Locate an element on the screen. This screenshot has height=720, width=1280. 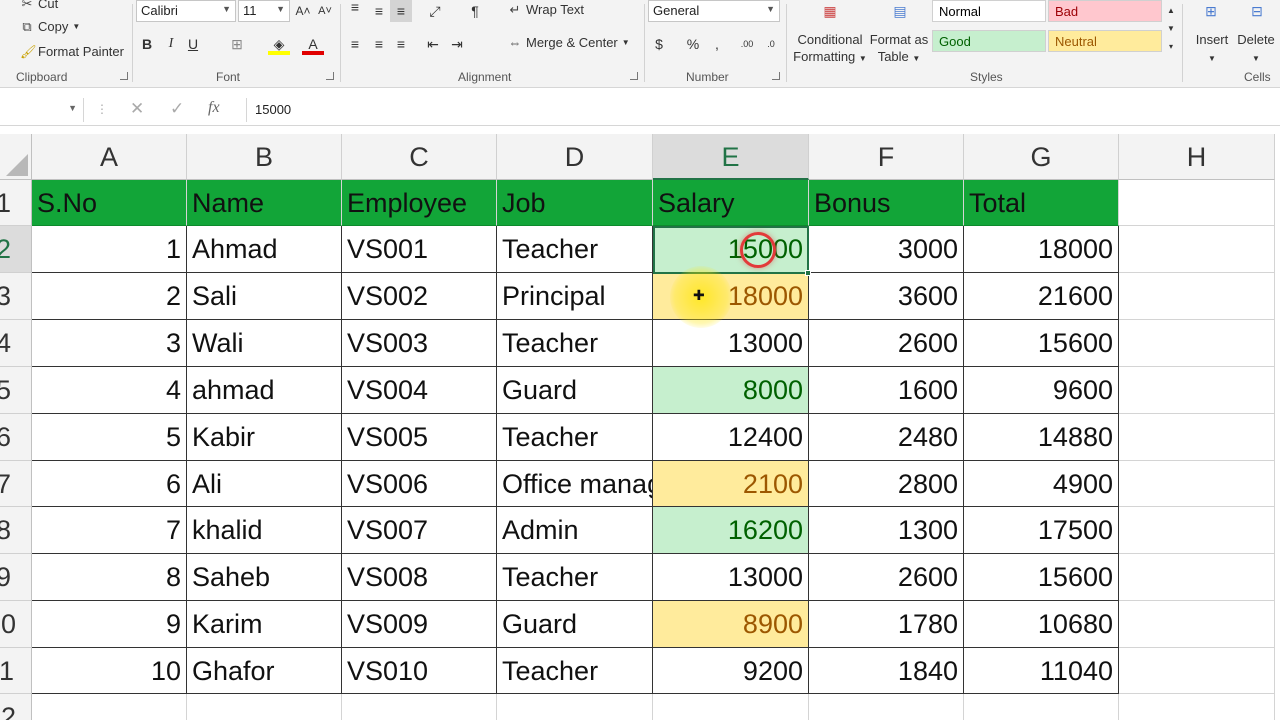
borders-icon: ⊞ is located at coordinates (237, 44).